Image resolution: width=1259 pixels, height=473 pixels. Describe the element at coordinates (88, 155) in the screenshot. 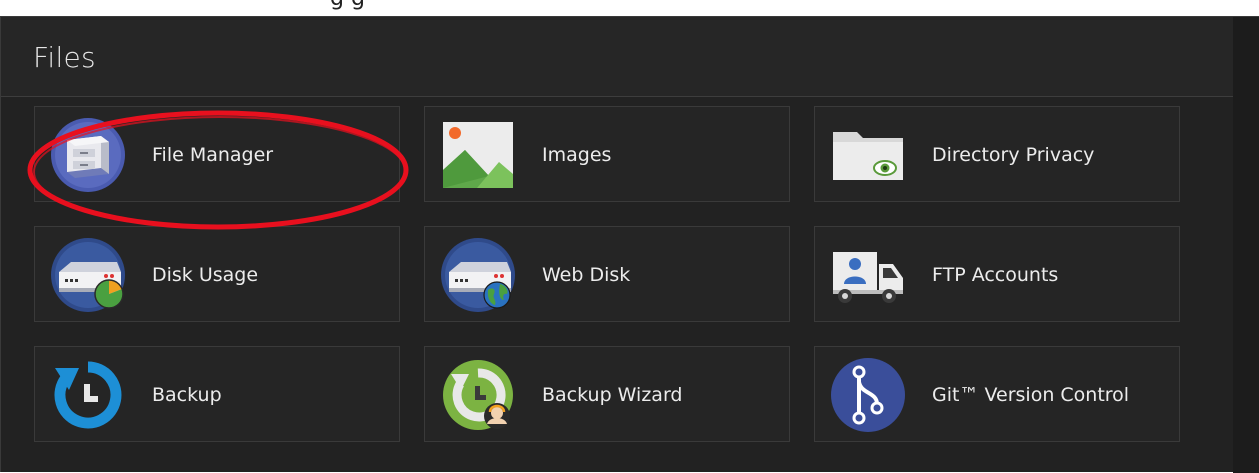

I see `file-manager-icon` at that location.